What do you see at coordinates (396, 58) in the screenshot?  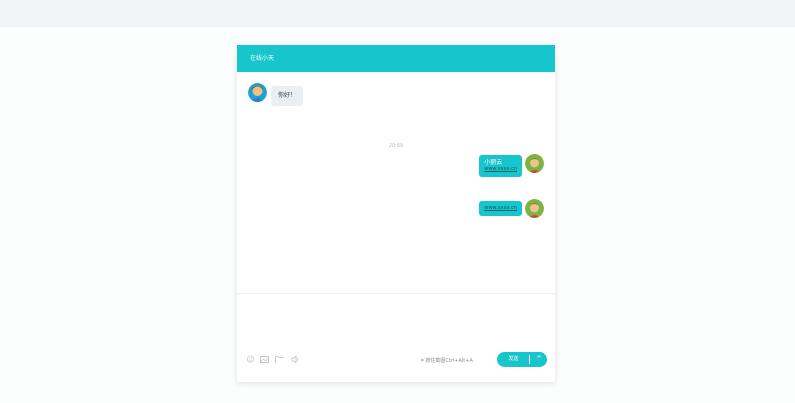 I see `chat-header: 在线小天` at bounding box center [396, 58].